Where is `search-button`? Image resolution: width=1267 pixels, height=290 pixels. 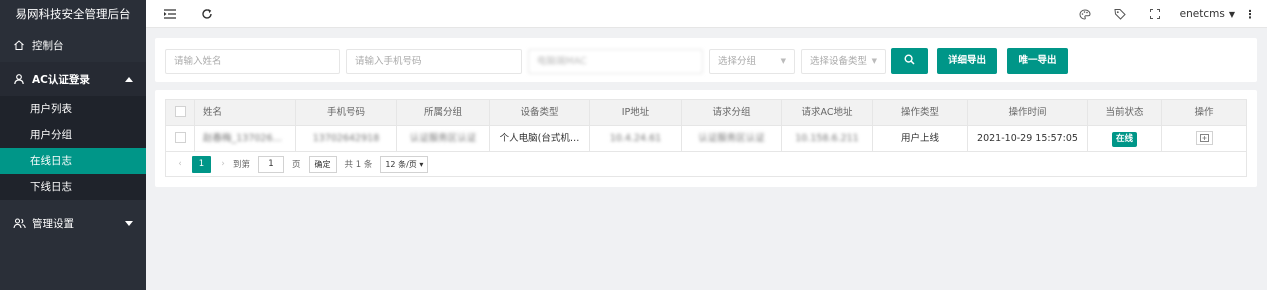
search-button is located at coordinates (909, 61).